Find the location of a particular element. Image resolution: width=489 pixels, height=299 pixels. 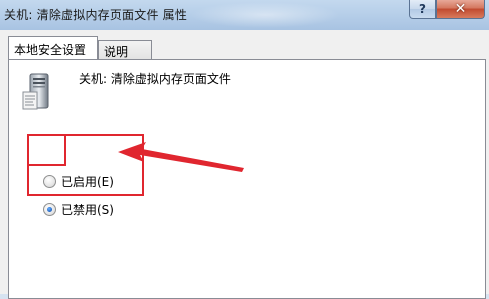

help-button: ? is located at coordinates (422, 9).